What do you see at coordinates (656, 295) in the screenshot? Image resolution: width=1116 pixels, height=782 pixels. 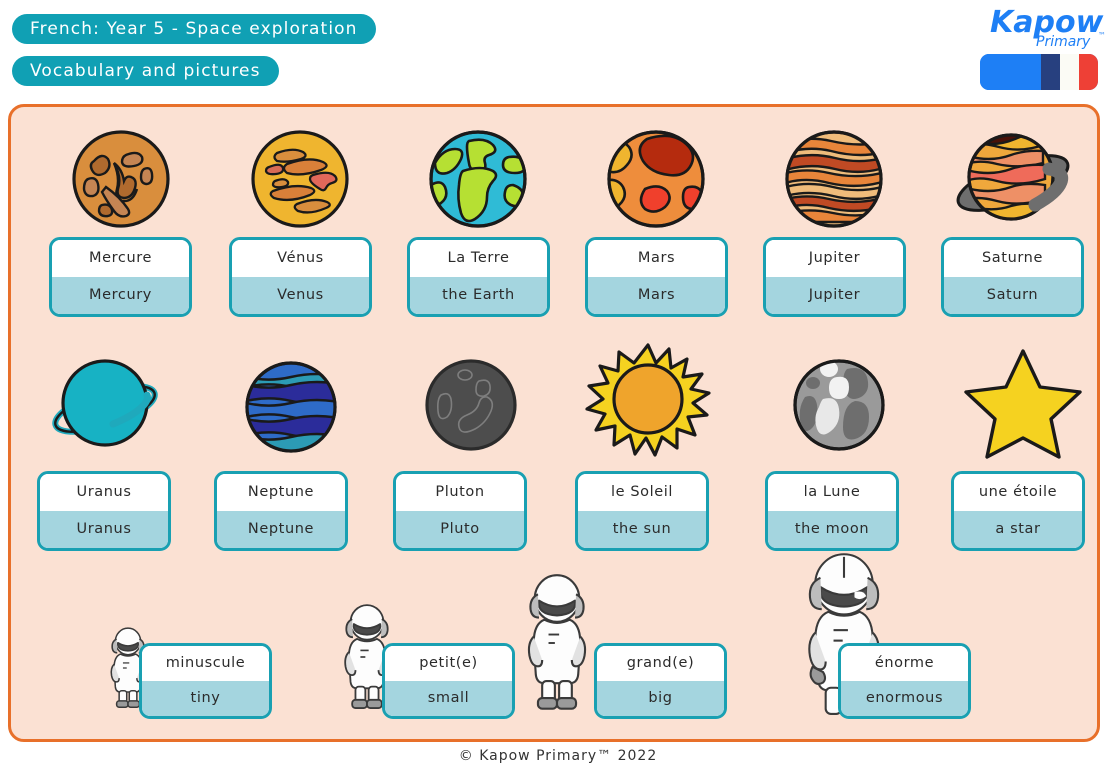 I see `card-english-label: Mars` at bounding box center [656, 295].